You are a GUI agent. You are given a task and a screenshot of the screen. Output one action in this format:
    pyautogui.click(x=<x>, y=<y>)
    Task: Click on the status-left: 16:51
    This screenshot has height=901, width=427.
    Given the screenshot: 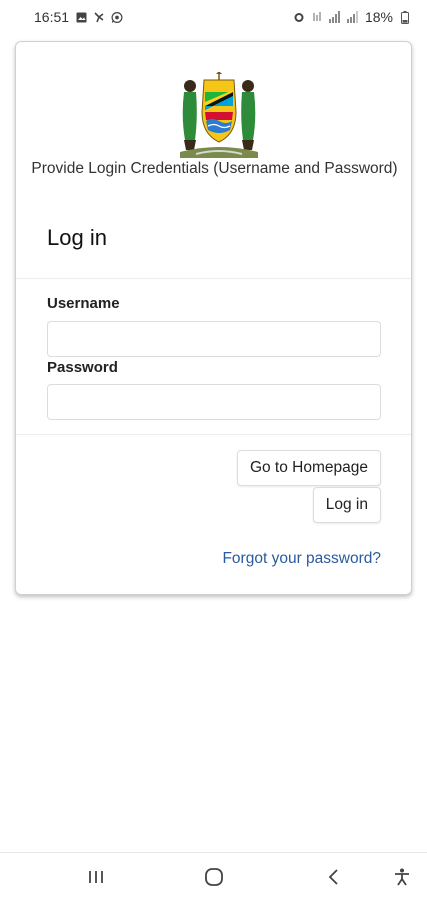 What is the action you would take?
    pyautogui.click(x=78, y=17)
    